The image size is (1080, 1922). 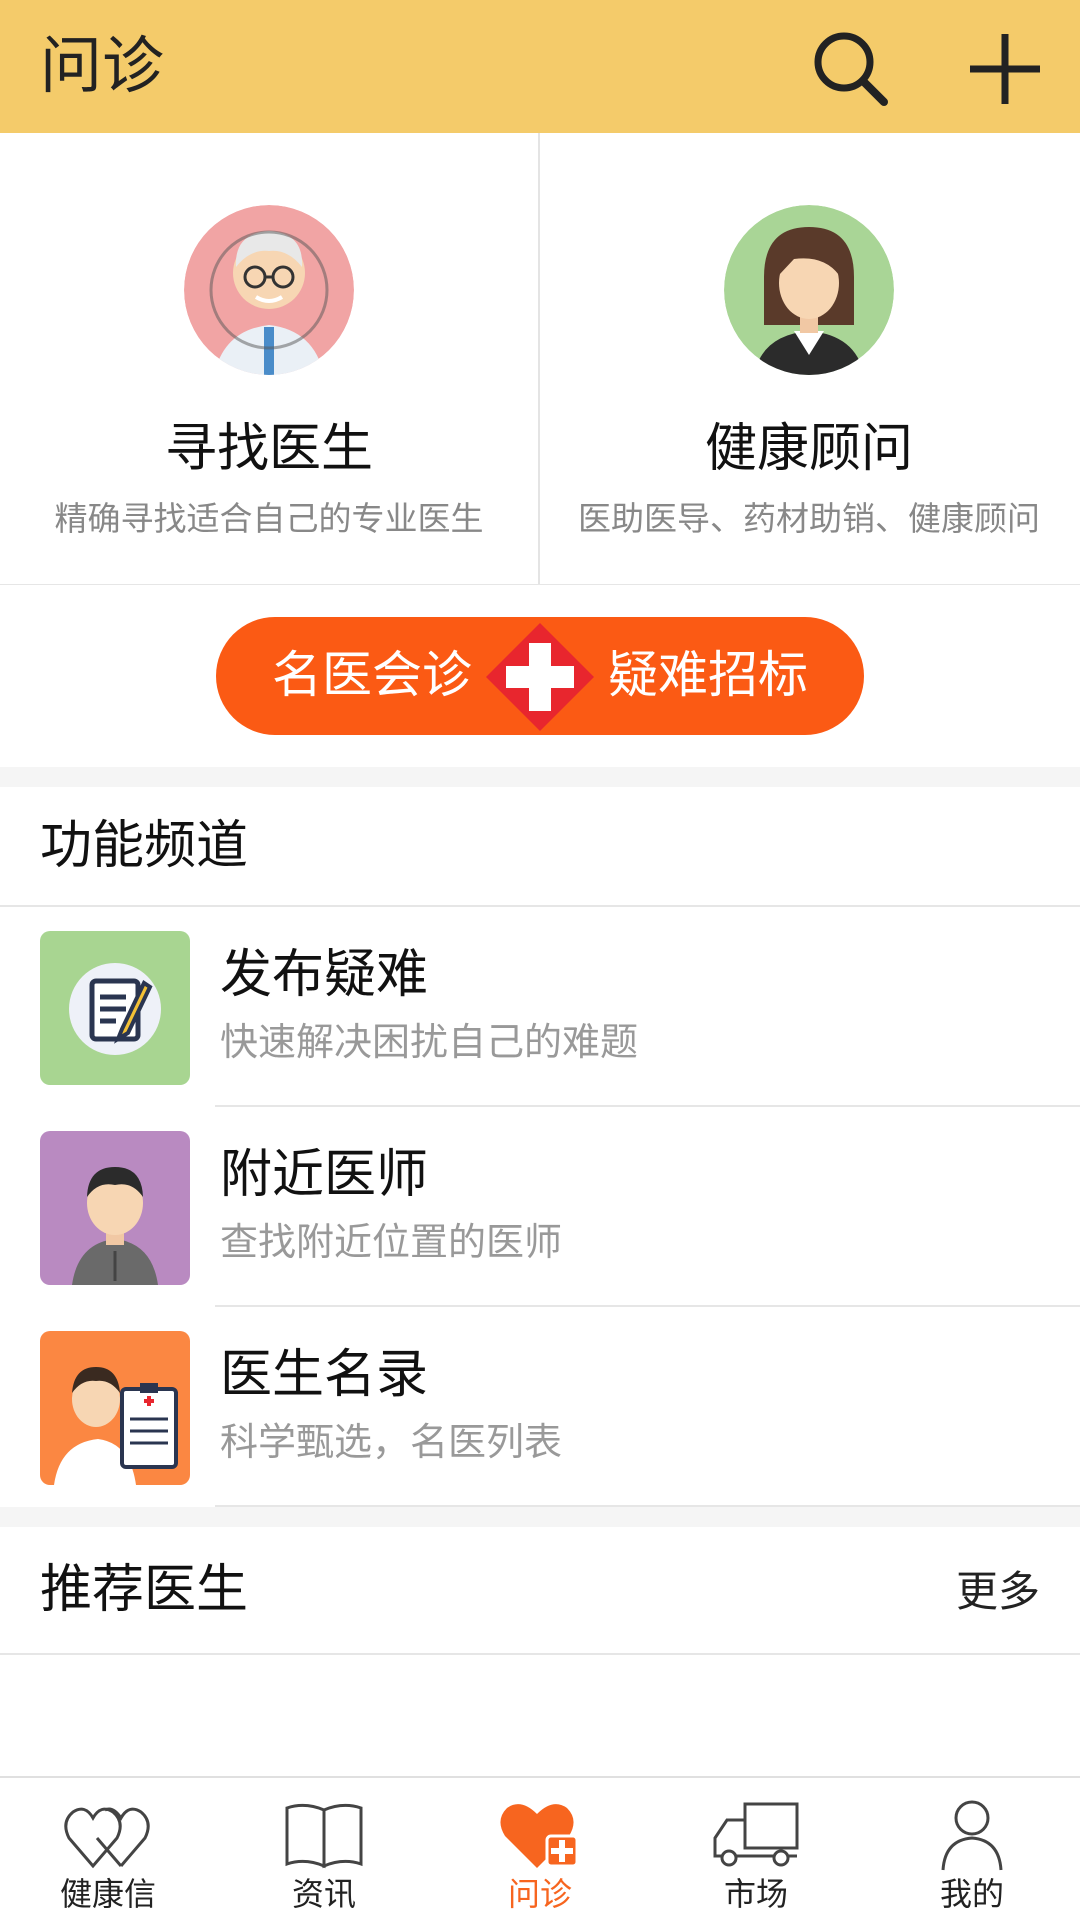 What do you see at coordinates (540, 1207) in the screenshot?
I see `feature-nearby-doctors: 附近医师 查找附近位置的医师` at bounding box center [540, 1207].